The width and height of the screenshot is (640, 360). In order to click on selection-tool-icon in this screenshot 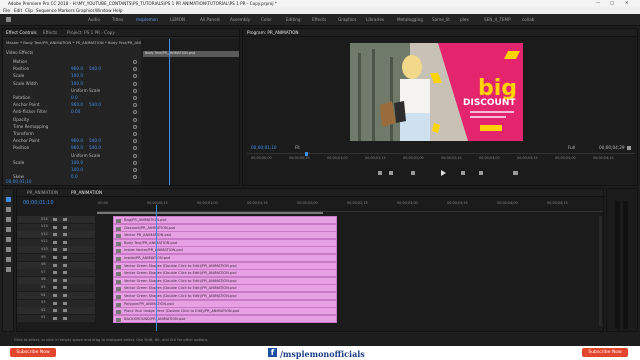, I will do `click(8, 199)`.